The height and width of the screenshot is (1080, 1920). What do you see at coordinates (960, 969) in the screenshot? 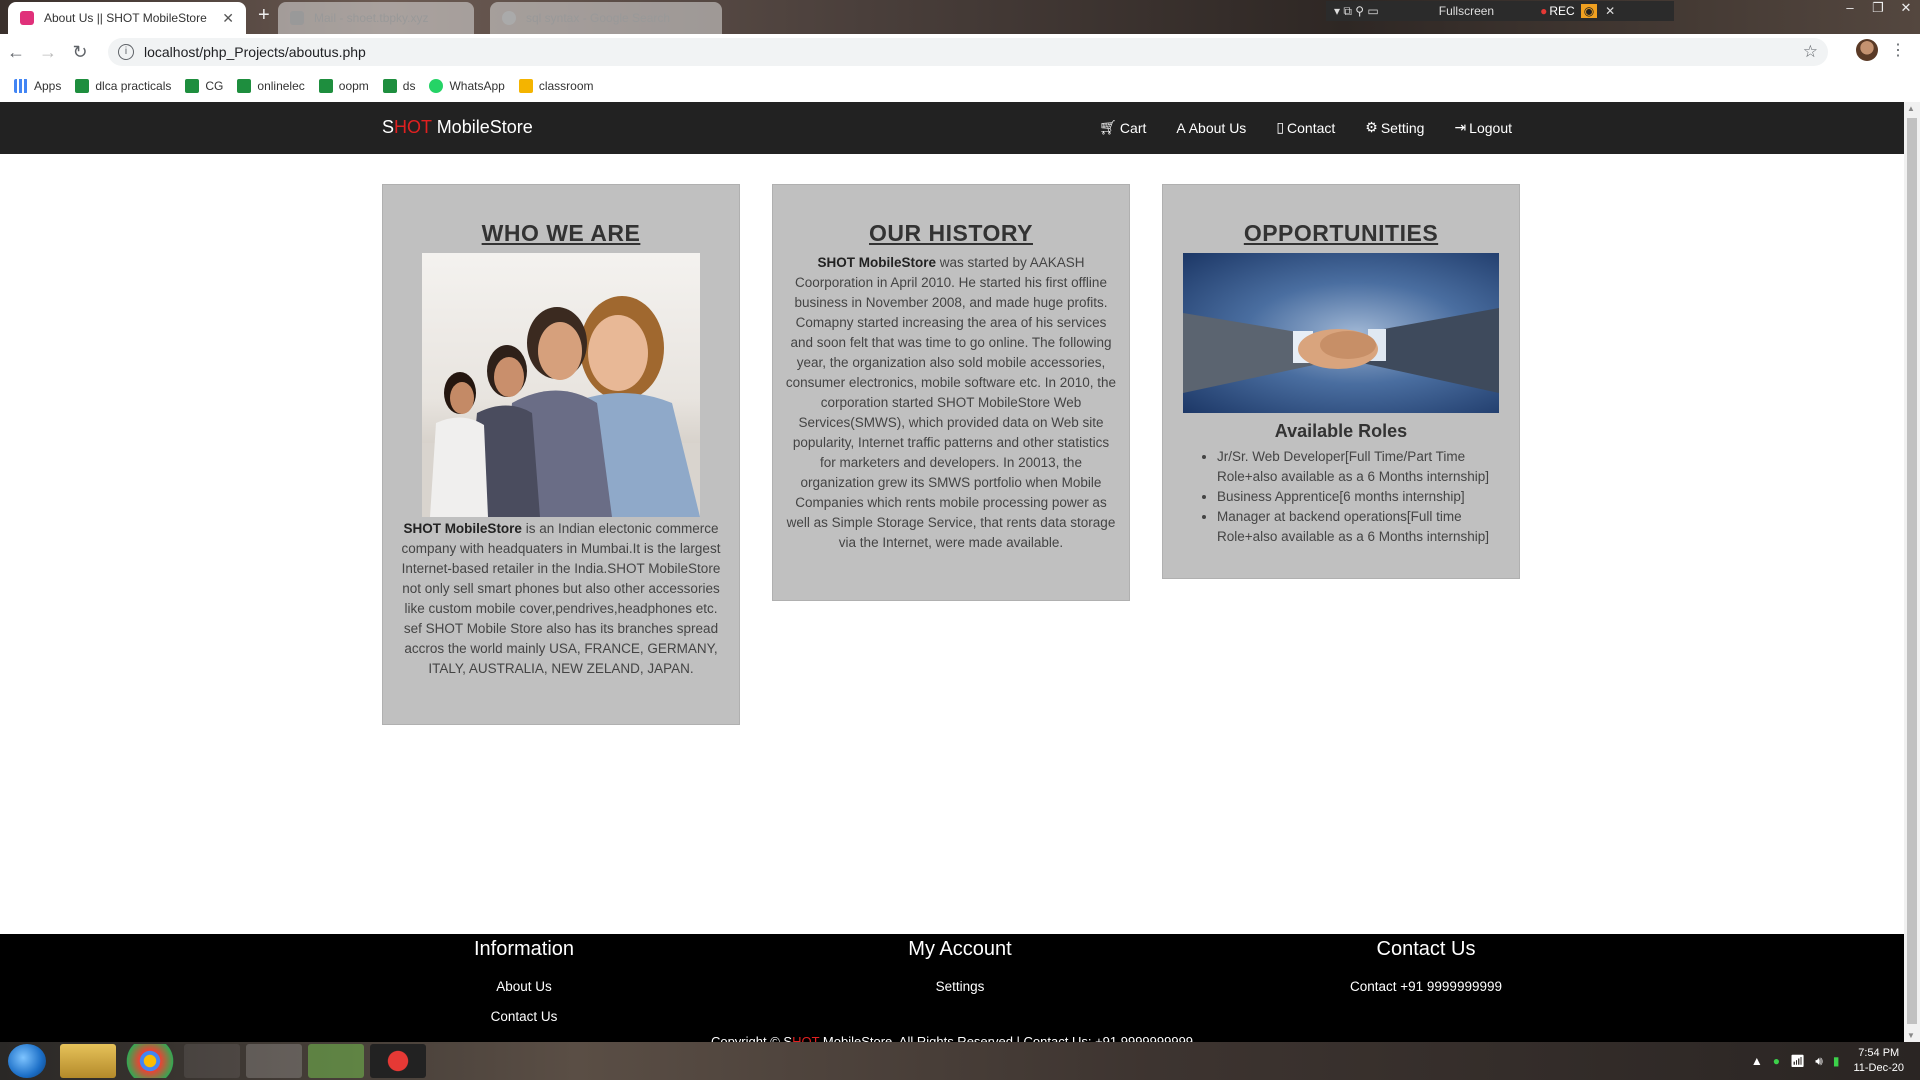
I see `footer-my-account: My Account Settings` at bounding box center [960, 969].